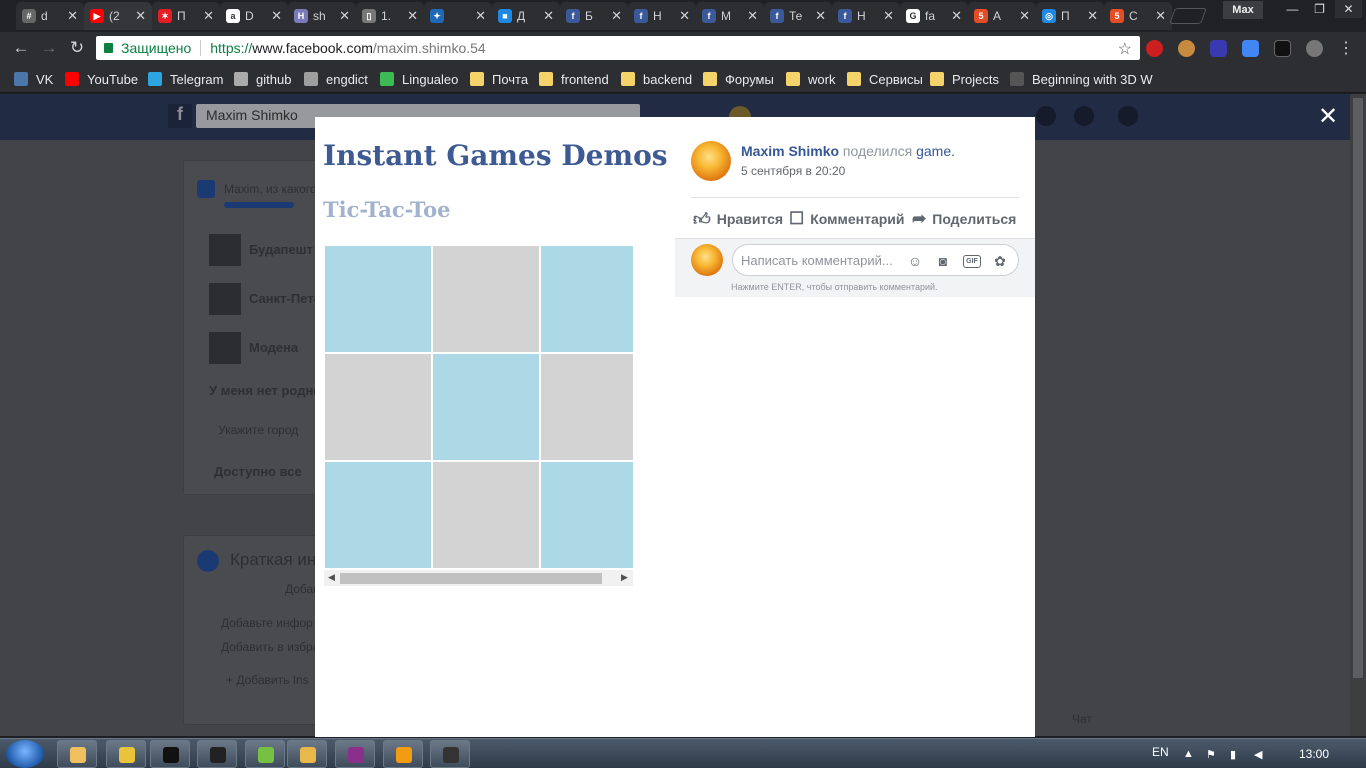  I want to click on city-input: Укажите город, so click(258, 430).